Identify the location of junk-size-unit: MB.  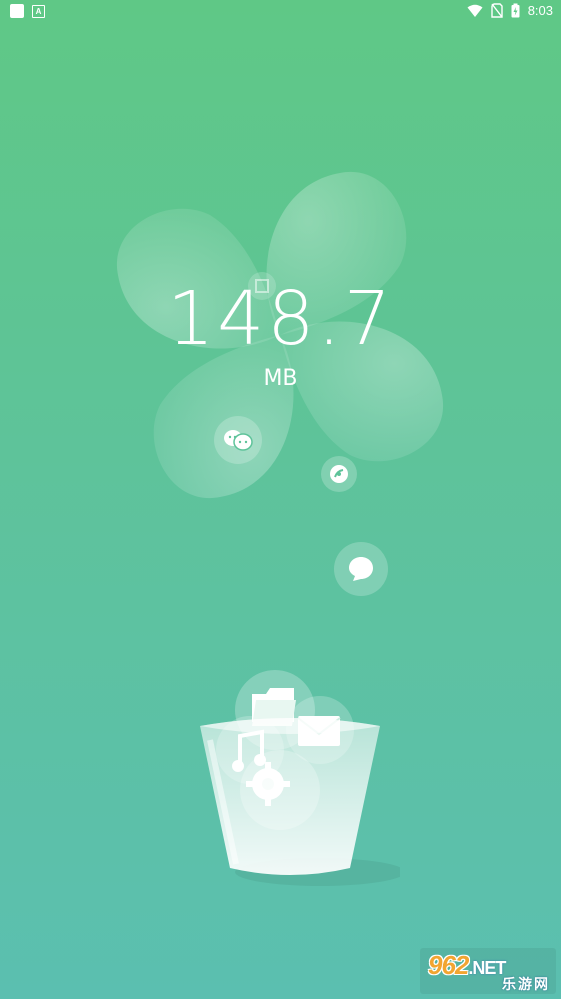
(280, 378).